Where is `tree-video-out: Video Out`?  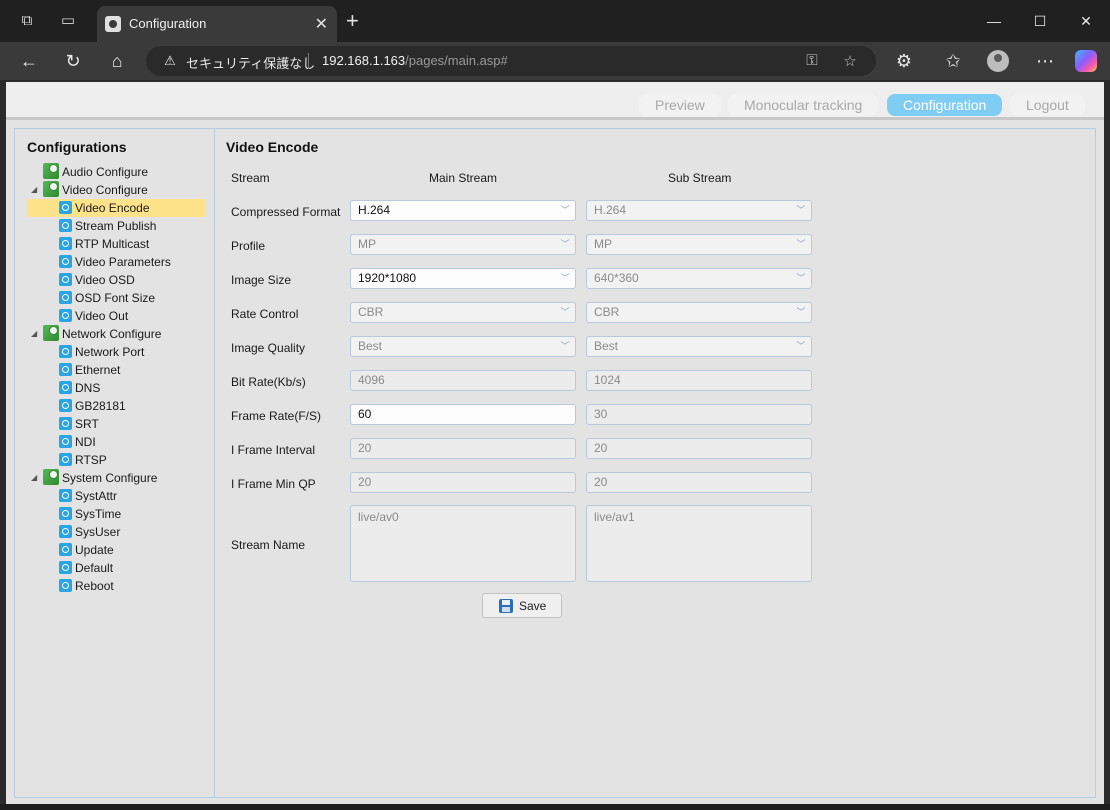 tree-video-out: Video Out is located at coordinates (93, 316).